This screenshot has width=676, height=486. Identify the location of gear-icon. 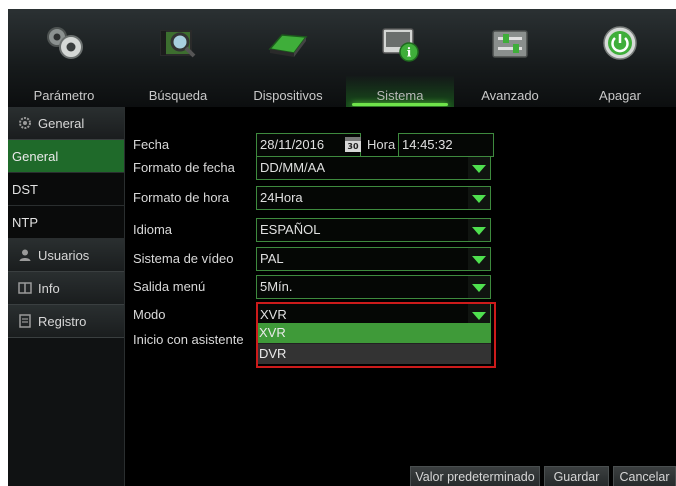
(25, 123).